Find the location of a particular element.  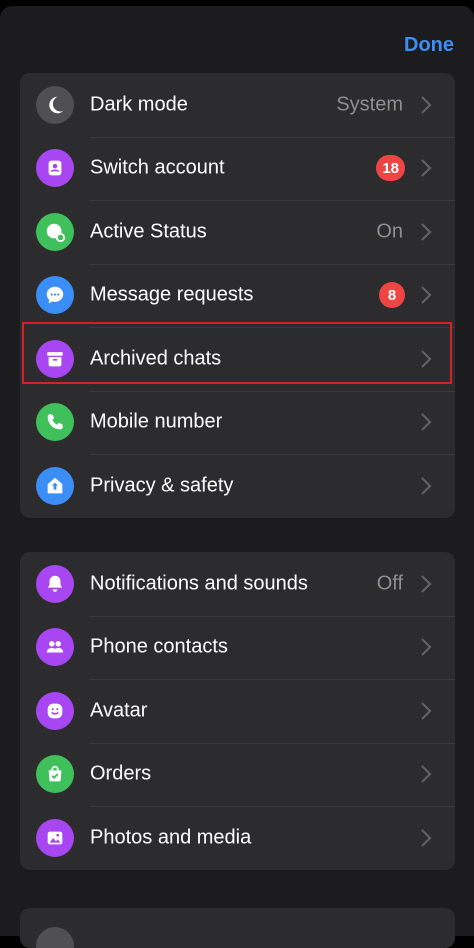

switch-account-icon is located at coordinates (55, 168).